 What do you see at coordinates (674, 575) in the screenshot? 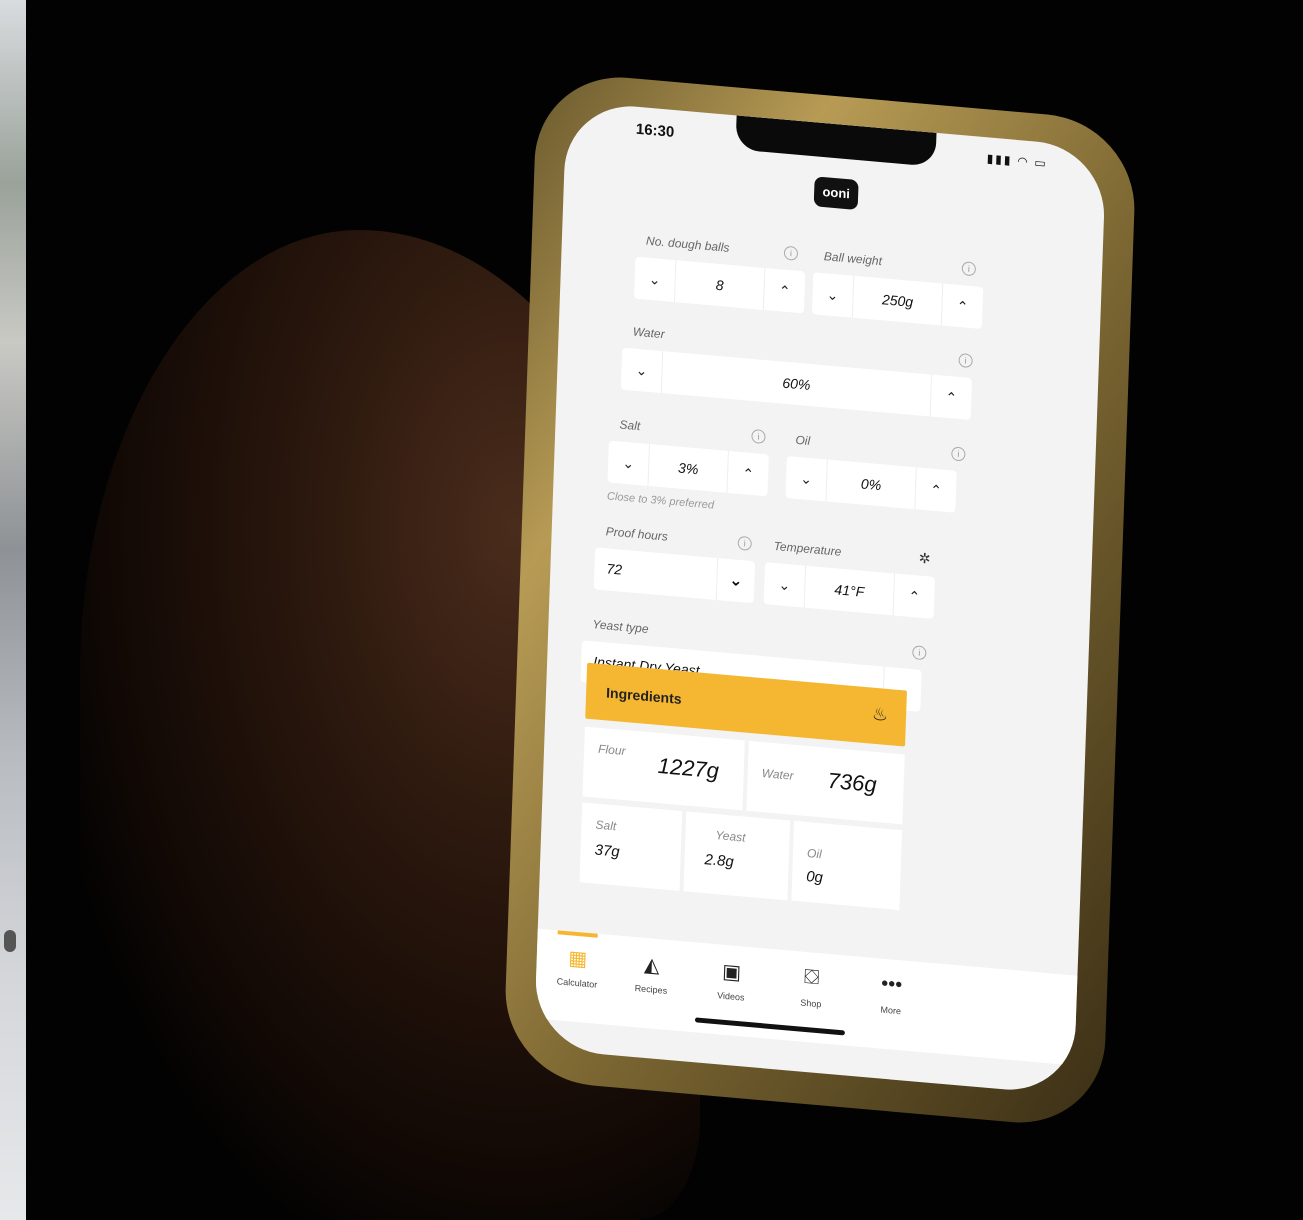
I see `proof-hours-select: 72 ⌄` at bounding box center [674, 575].